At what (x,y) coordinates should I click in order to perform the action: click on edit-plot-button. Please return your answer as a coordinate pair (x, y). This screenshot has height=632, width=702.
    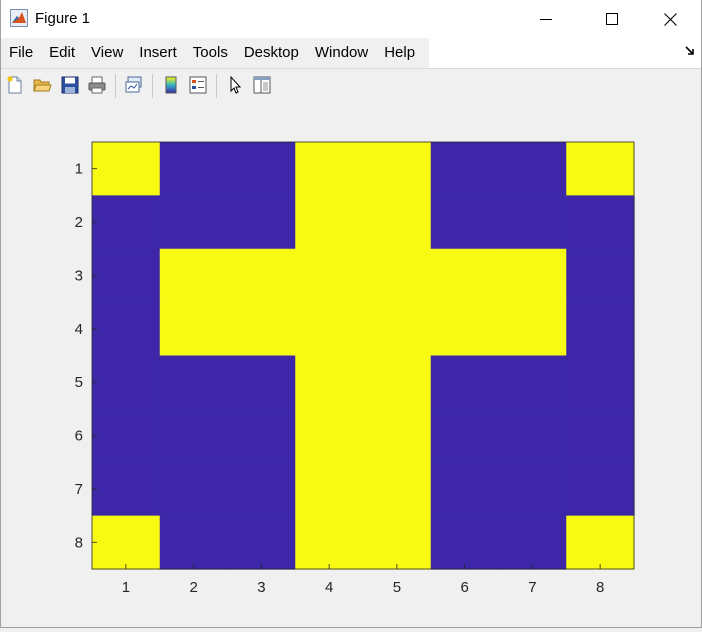
    Looking at the image, I should click on (235, 85).